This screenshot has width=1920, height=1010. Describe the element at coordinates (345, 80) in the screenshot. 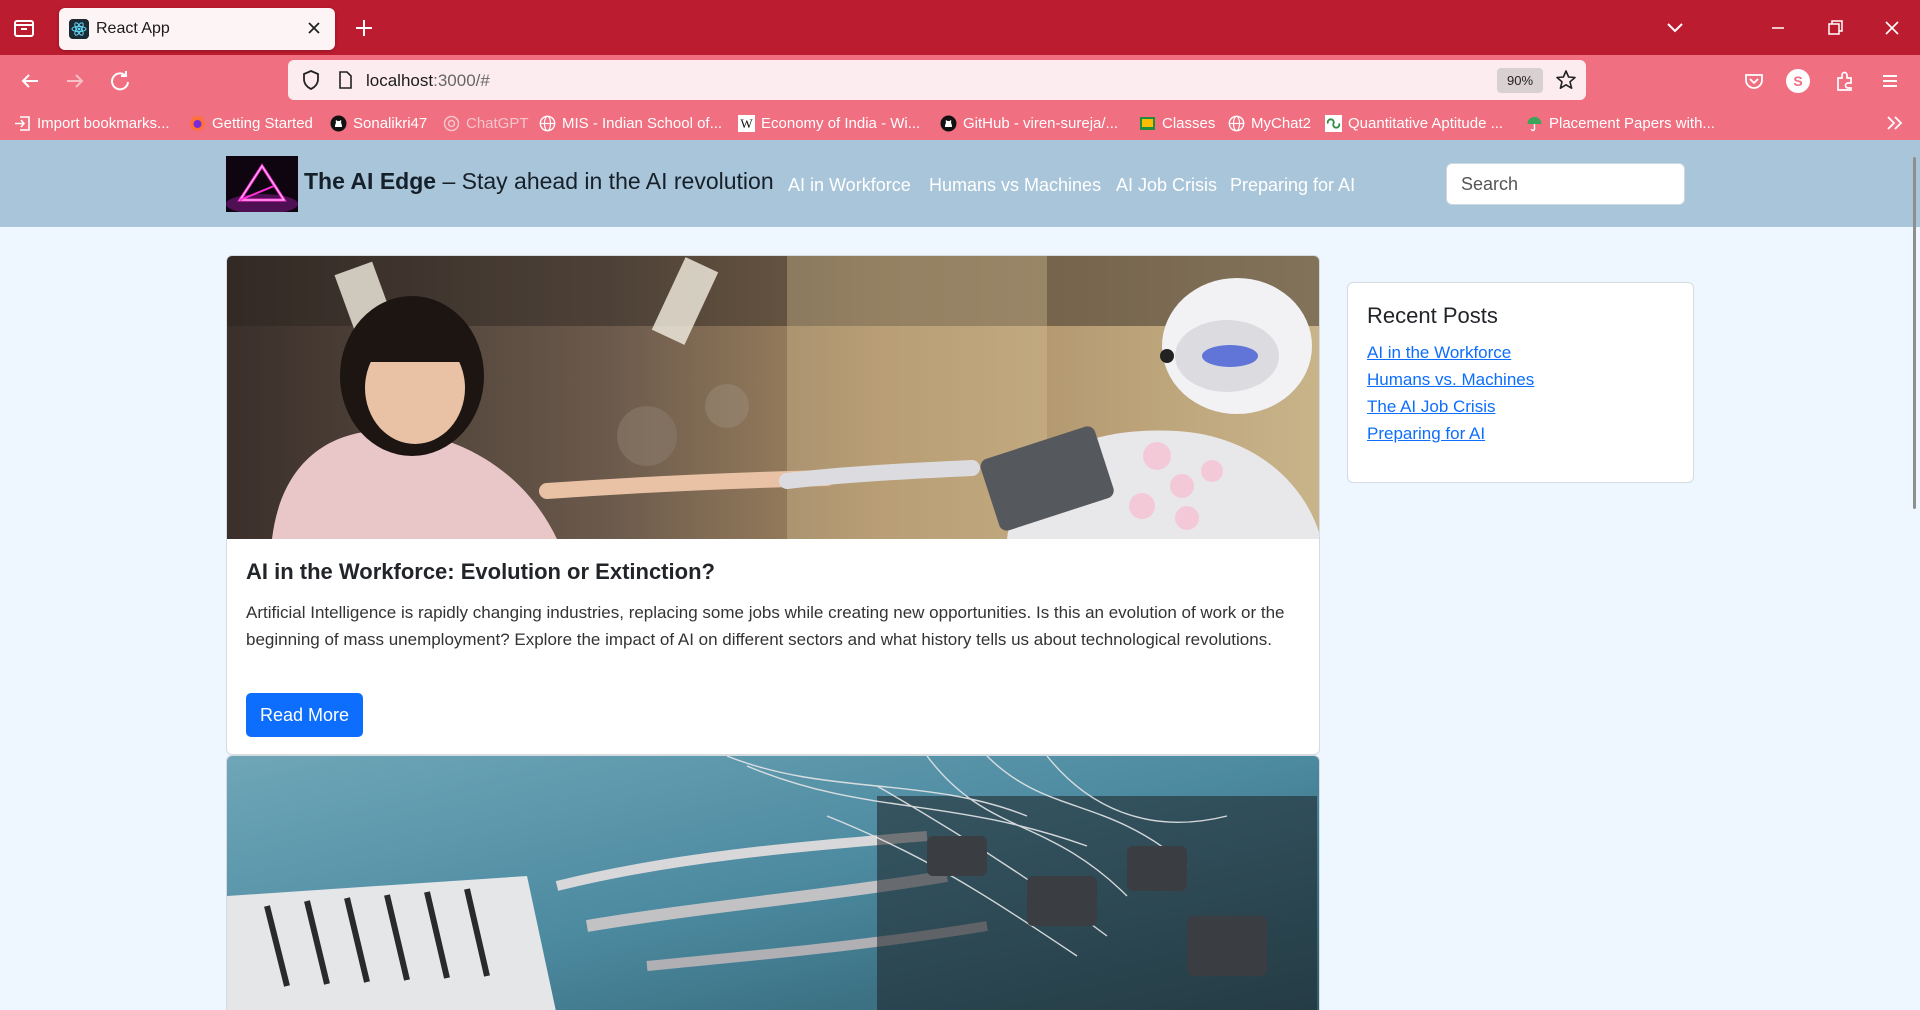

I see `page-info-icon` at that location.